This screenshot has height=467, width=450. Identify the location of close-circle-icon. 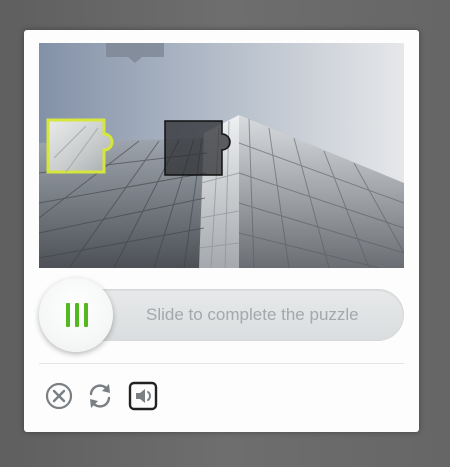
(59, 396).